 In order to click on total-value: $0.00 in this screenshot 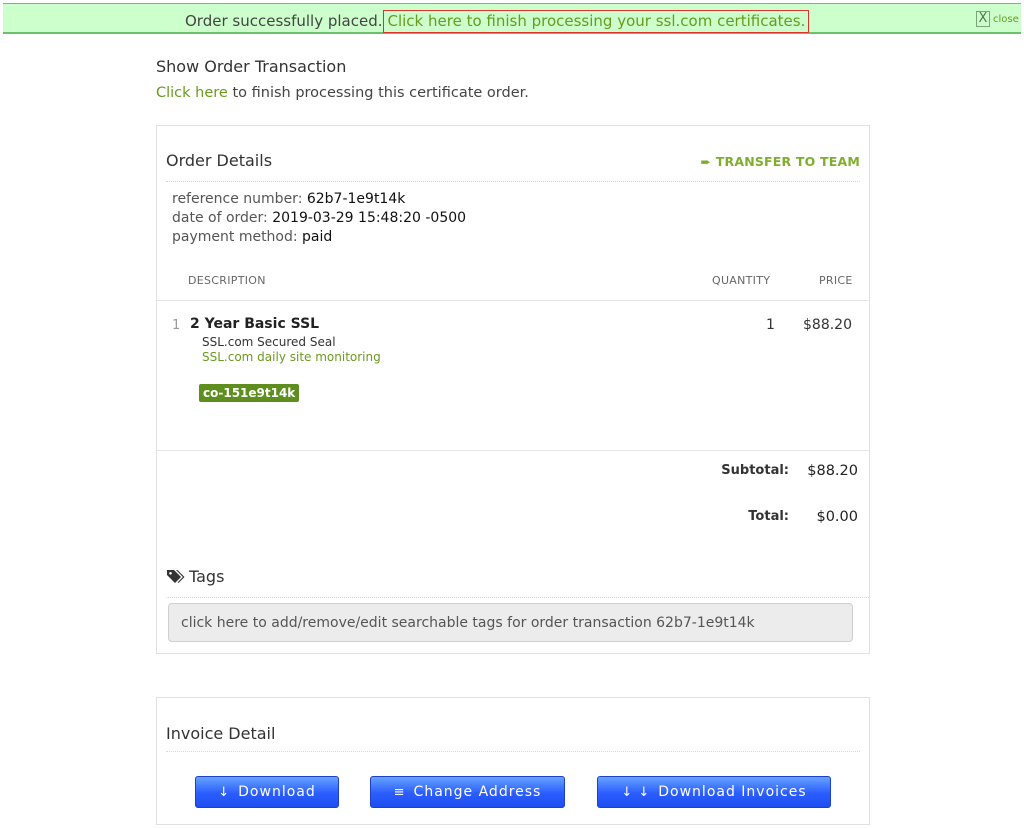, I will do `click(837, 517)`.